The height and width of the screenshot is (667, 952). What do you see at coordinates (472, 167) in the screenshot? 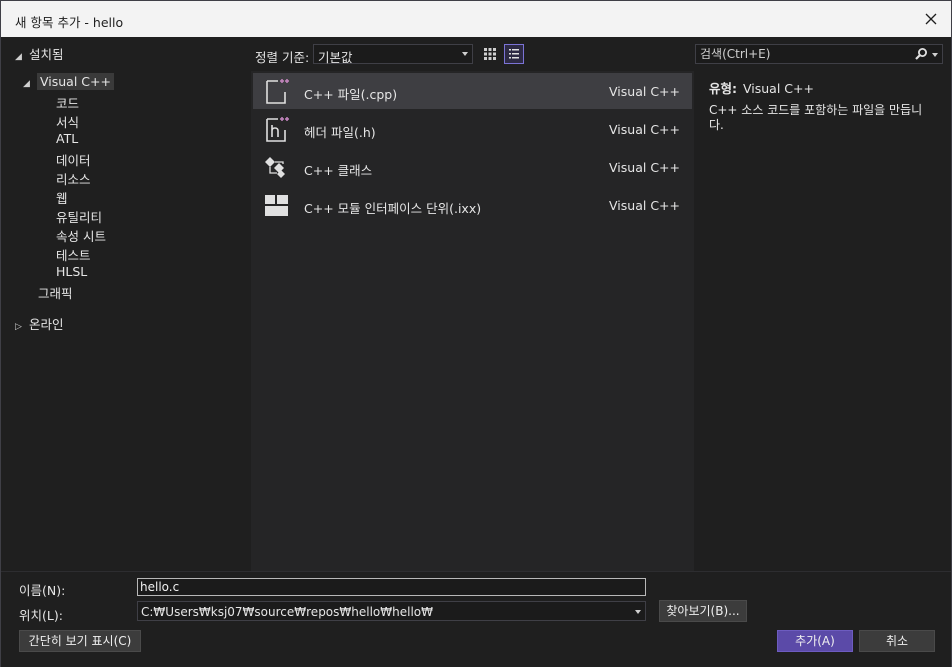
I see `list-item: C++ 클래스 Visual C++` at bounding box center [472, 167].